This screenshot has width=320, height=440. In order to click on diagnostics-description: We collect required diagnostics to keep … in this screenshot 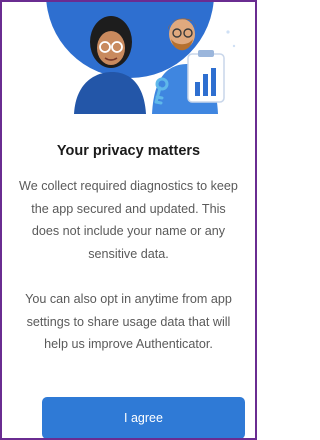, I will do `click(128, 220)`.